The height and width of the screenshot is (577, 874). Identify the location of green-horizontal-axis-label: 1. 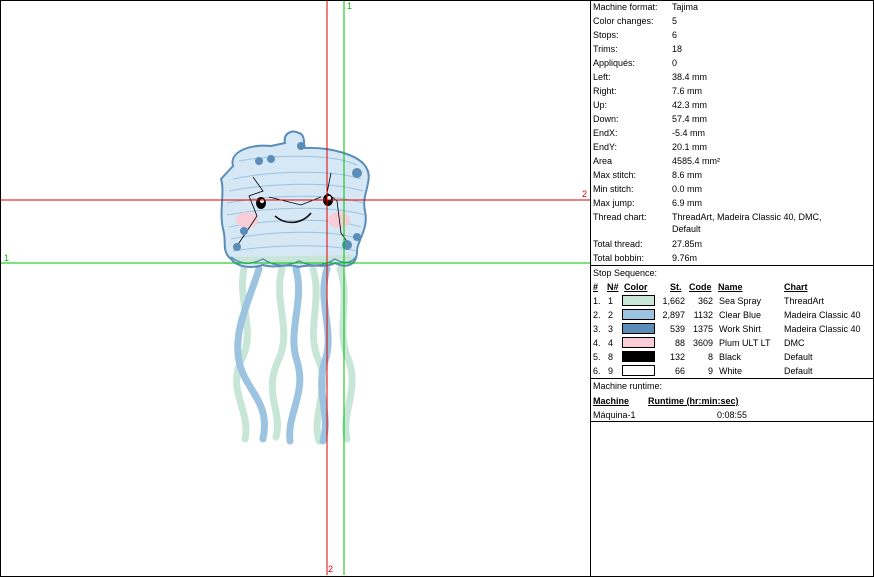
(7, 258).